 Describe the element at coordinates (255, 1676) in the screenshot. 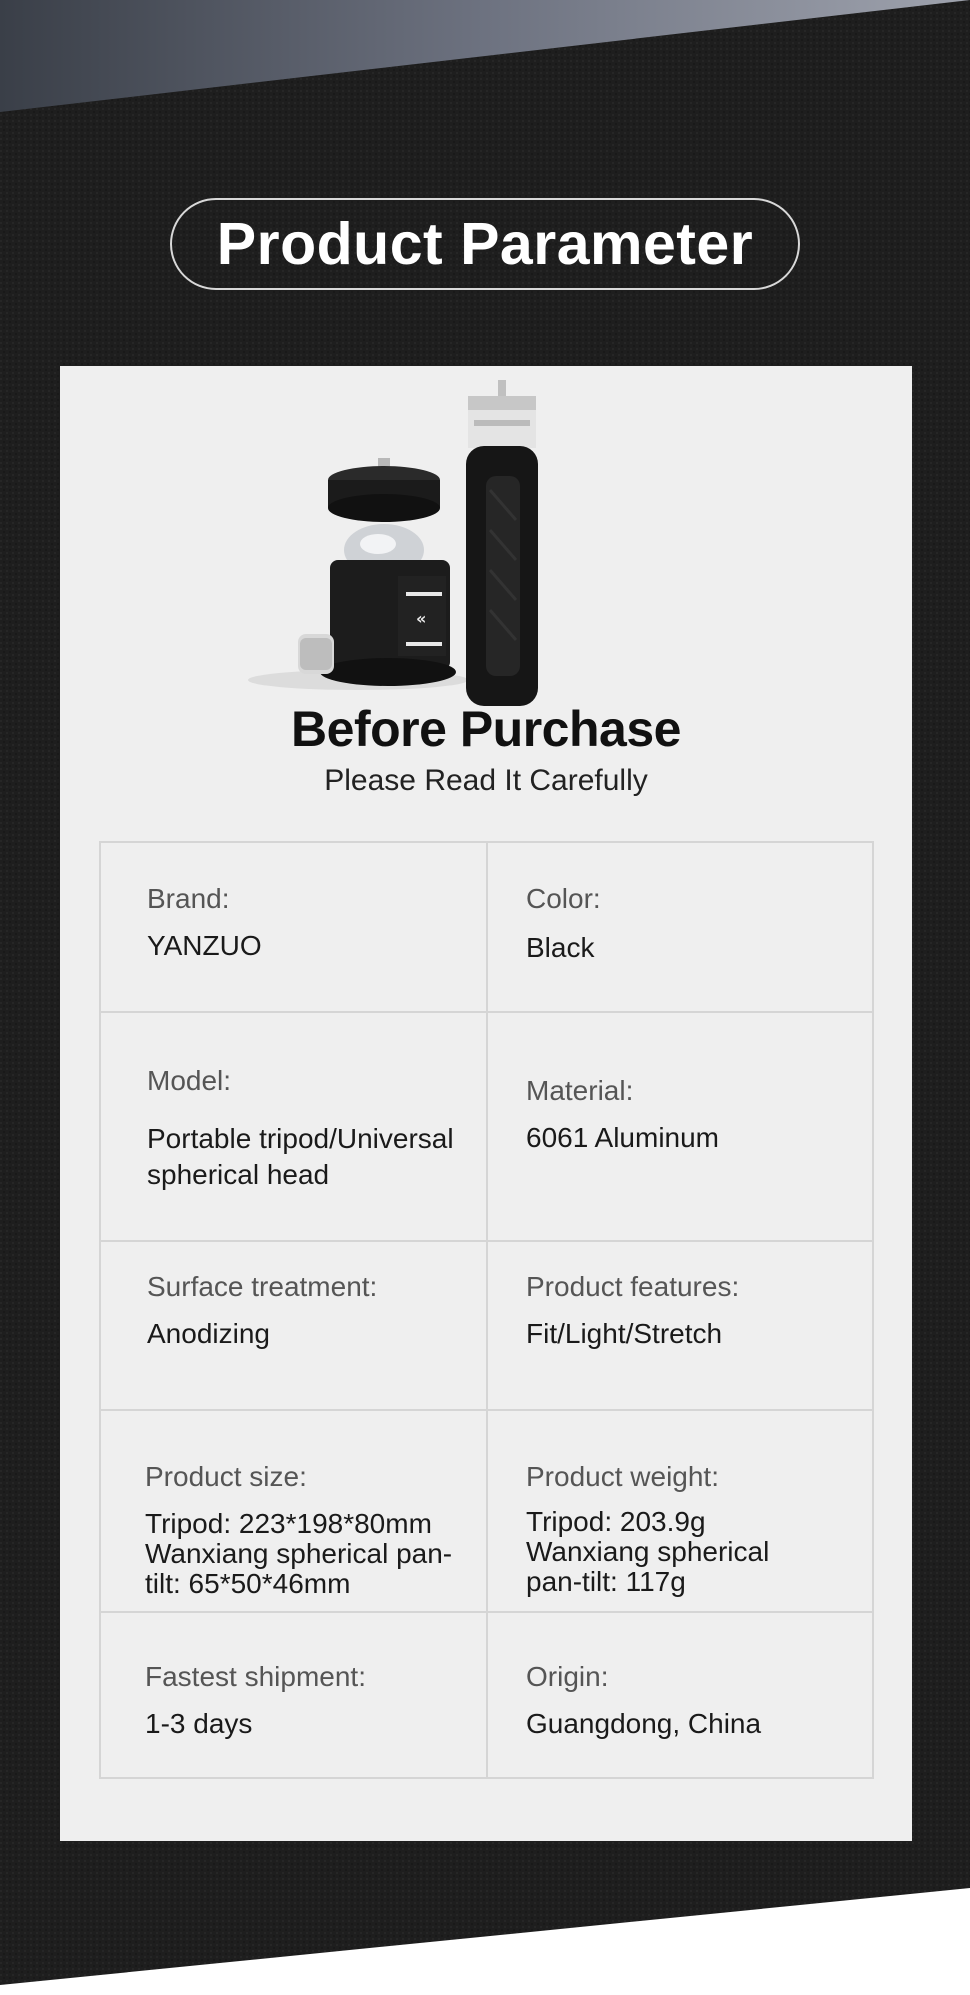

I see `spec-label-fastest-shipment: Fastest shipment:` at that location.